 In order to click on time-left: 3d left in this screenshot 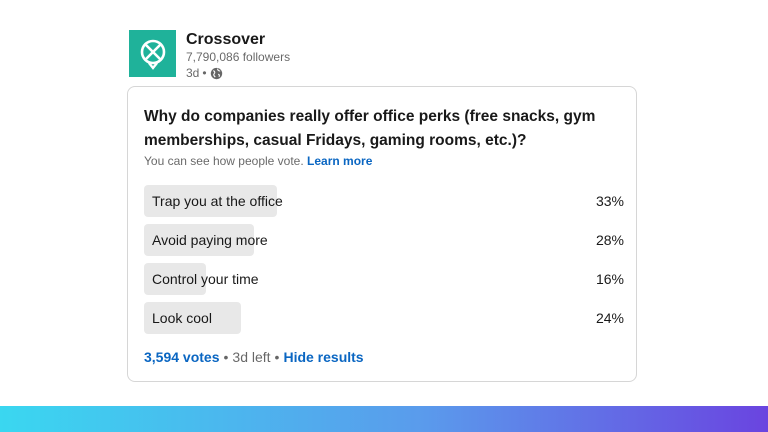, I will do `click(251, 357)`.